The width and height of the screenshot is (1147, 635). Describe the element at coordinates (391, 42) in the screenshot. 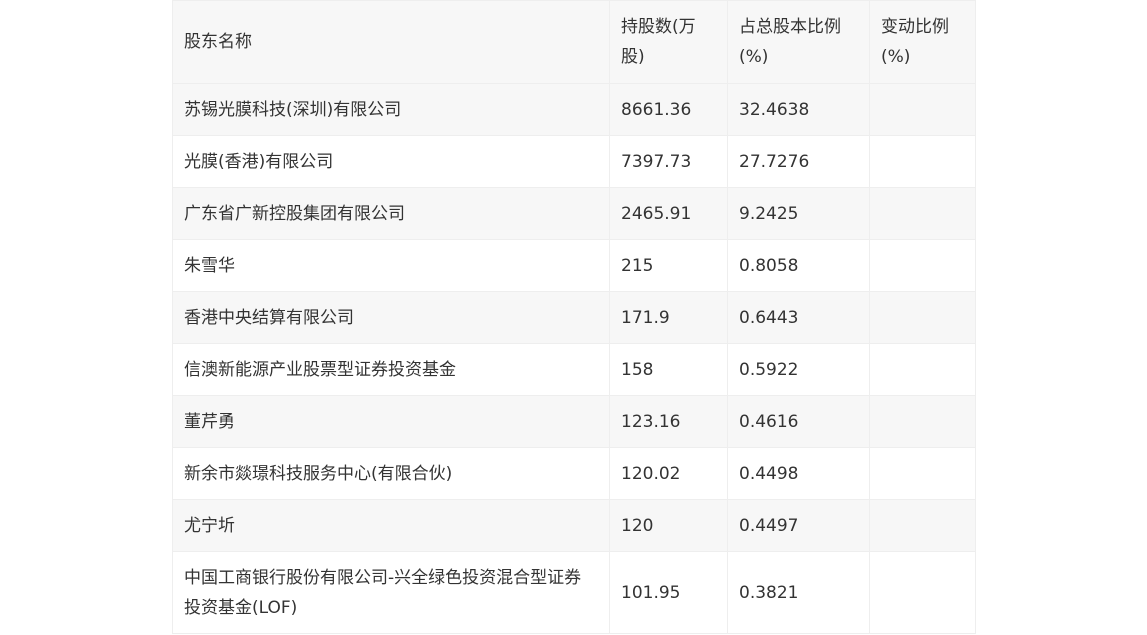

I see `header-name: 股东名称` at that location.